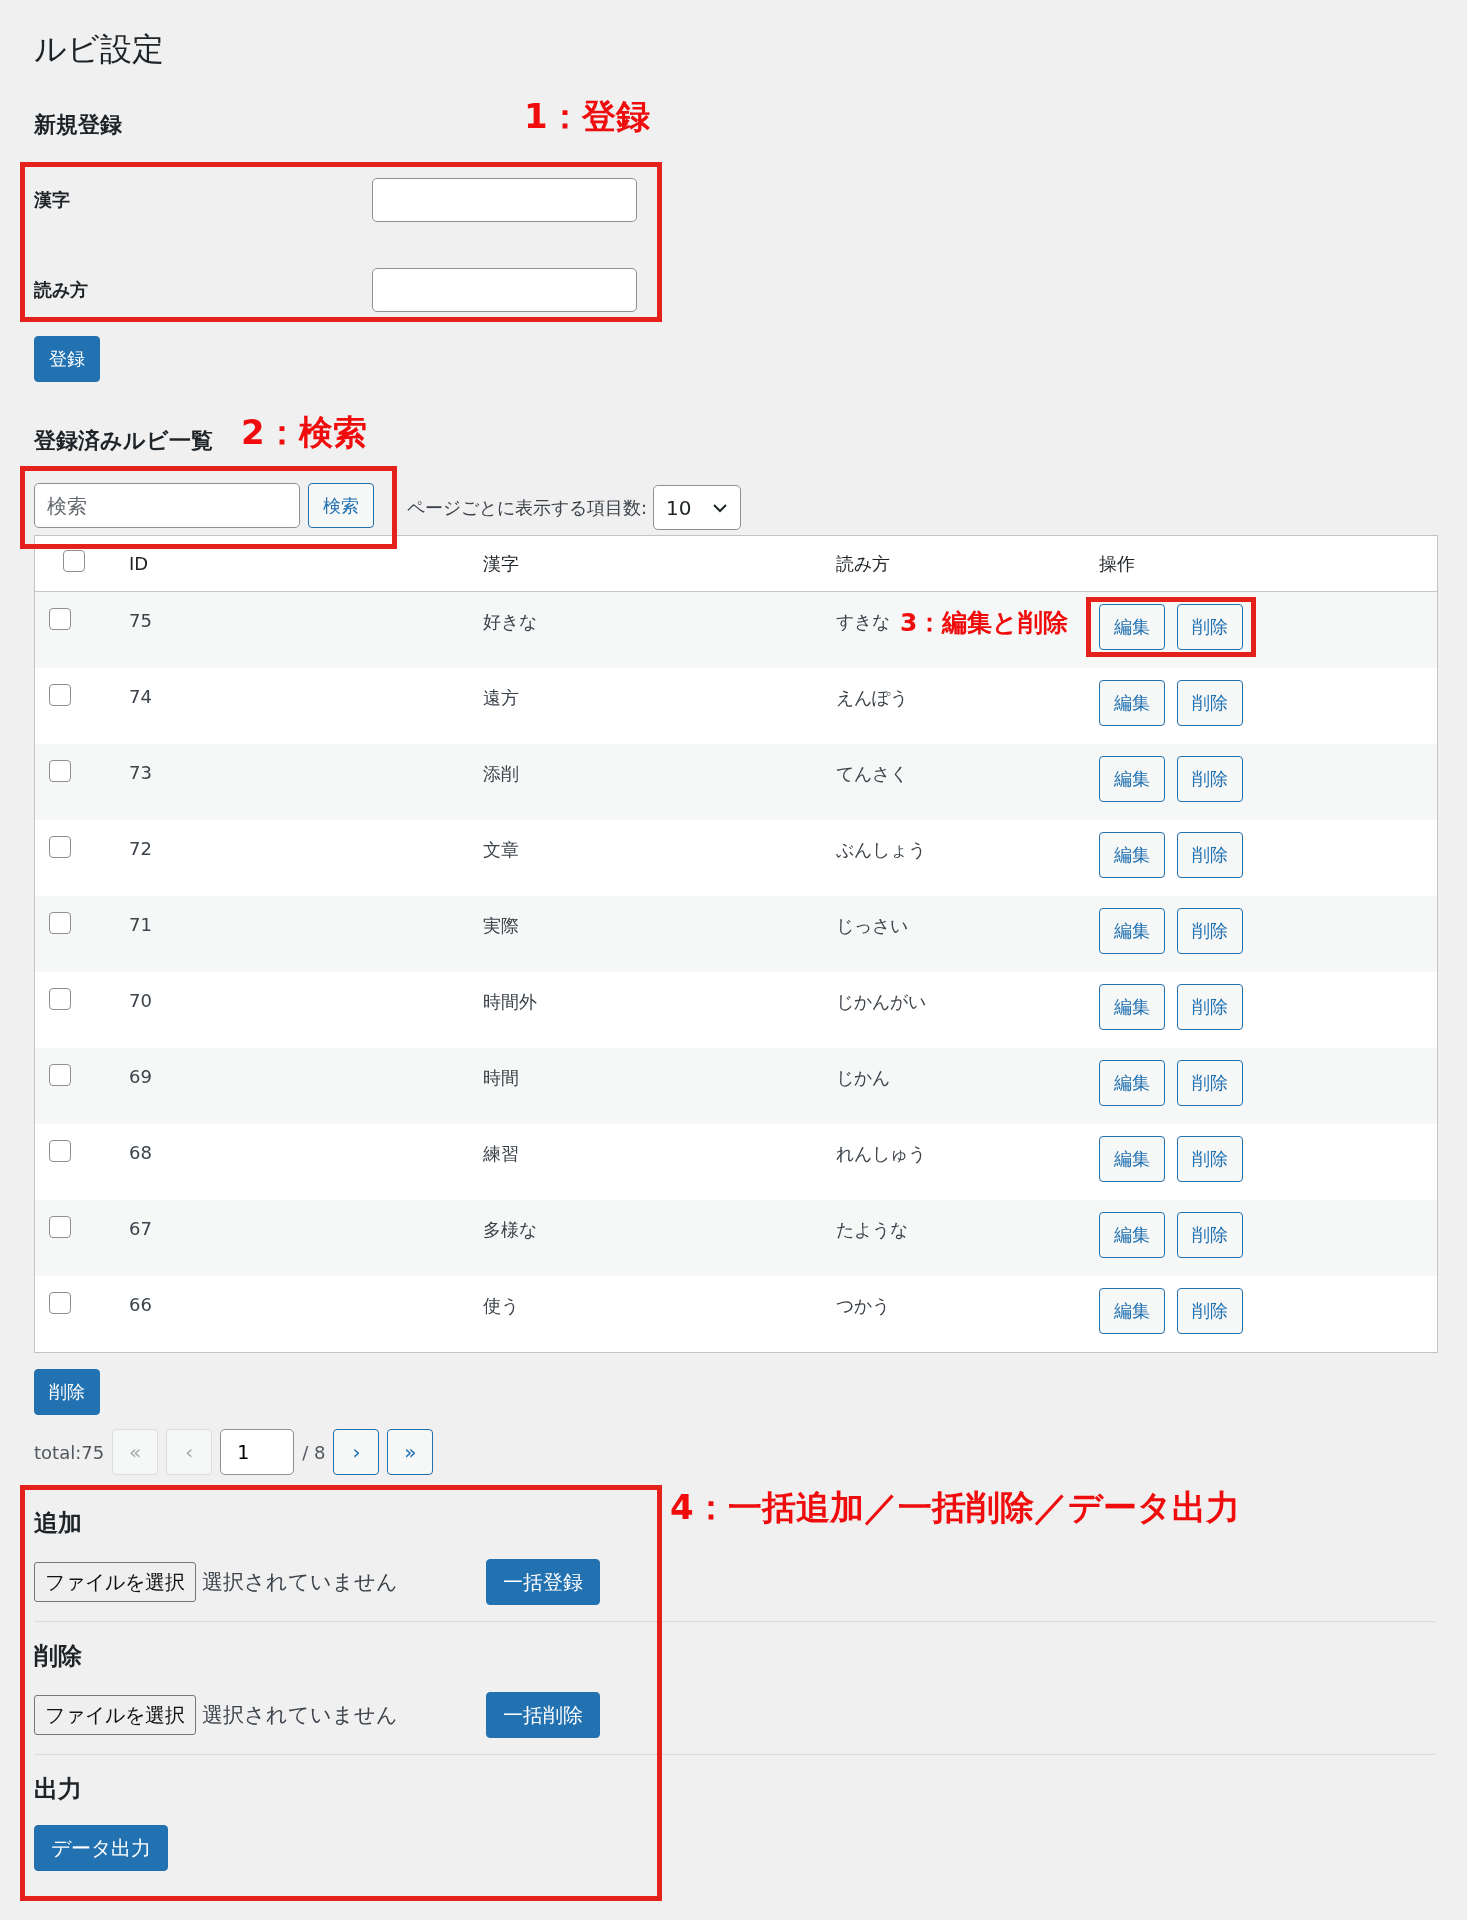 This screenshot has width=1467, height=1920. I want to click on table-cell-text: 72, so click(141, 848).